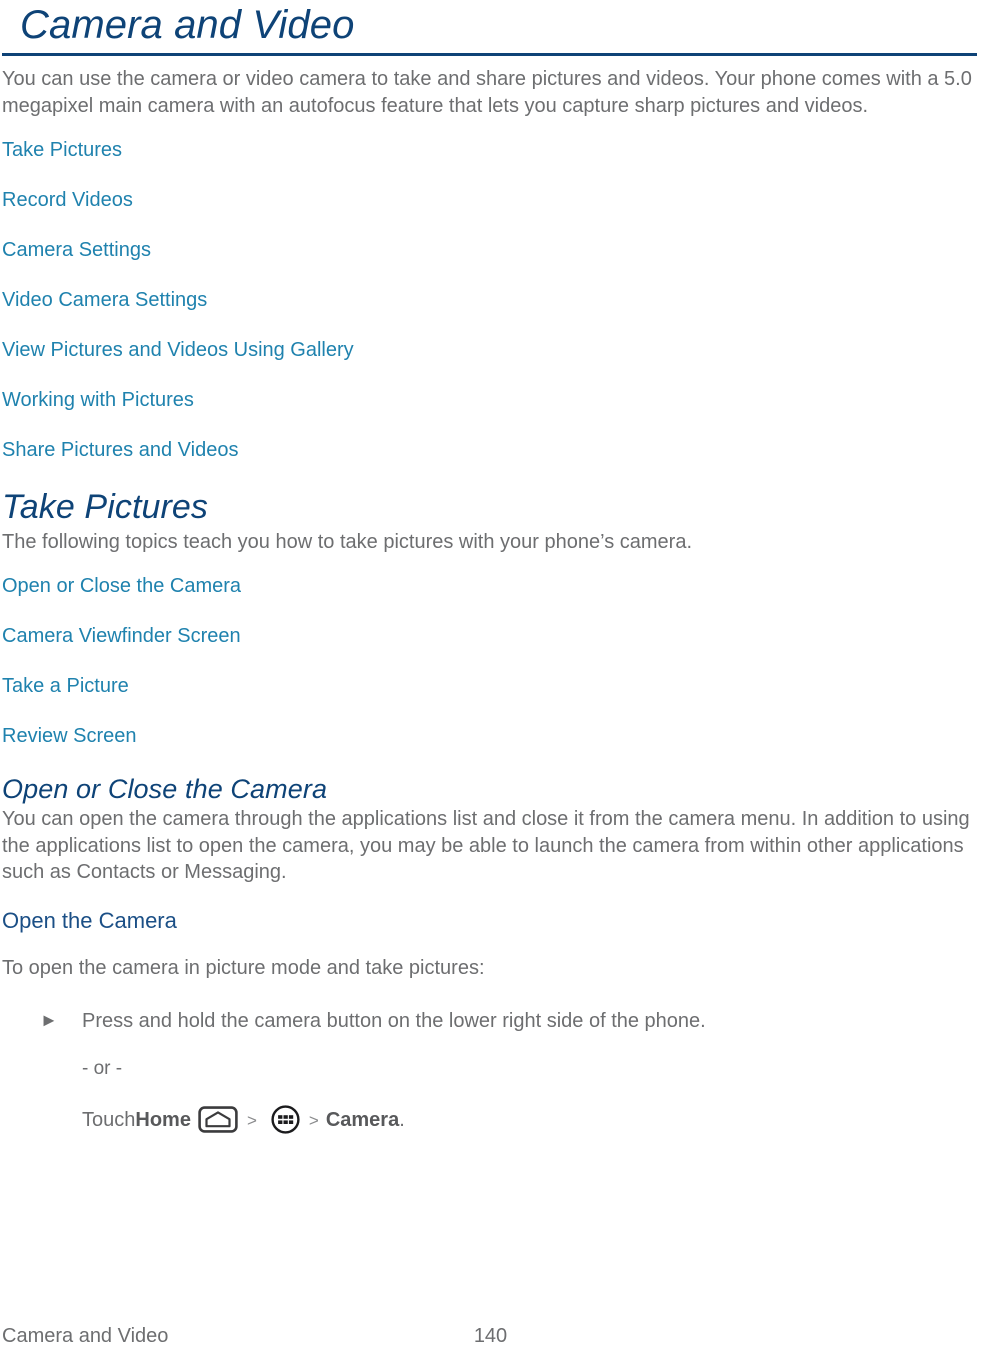 The height and width of the screenshot is (1356, 981). What do you see at coordinates (489, 686) in the screenshot?
I see `xref-take-a-picture: Take a Picture` at bounding box center [489, 686].